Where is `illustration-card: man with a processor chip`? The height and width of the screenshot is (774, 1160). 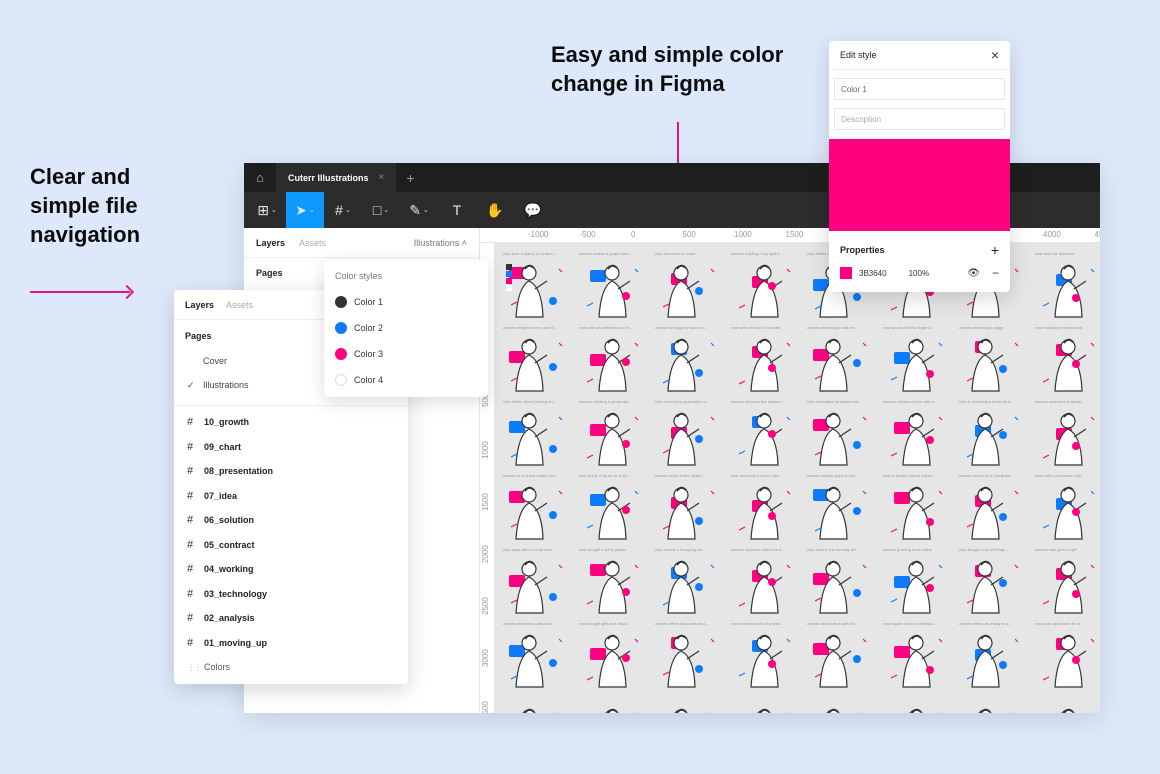 illustration-card: man with a processor chip is located at coordinates (1067, 510).